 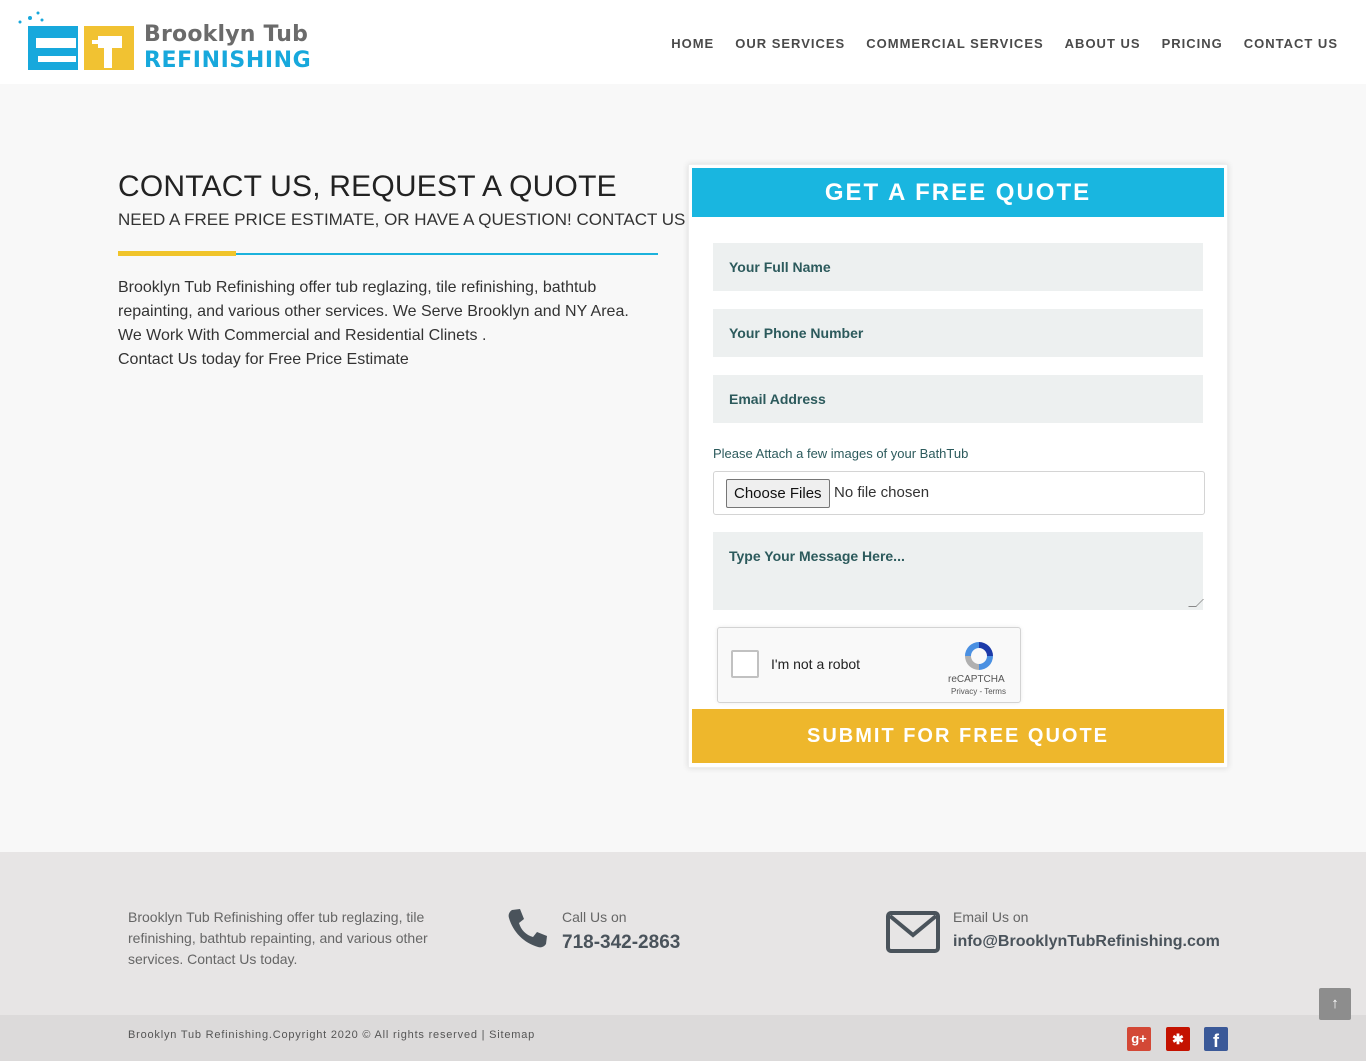 I want to click on email-field: Email Address, so click(x=958, y=399).